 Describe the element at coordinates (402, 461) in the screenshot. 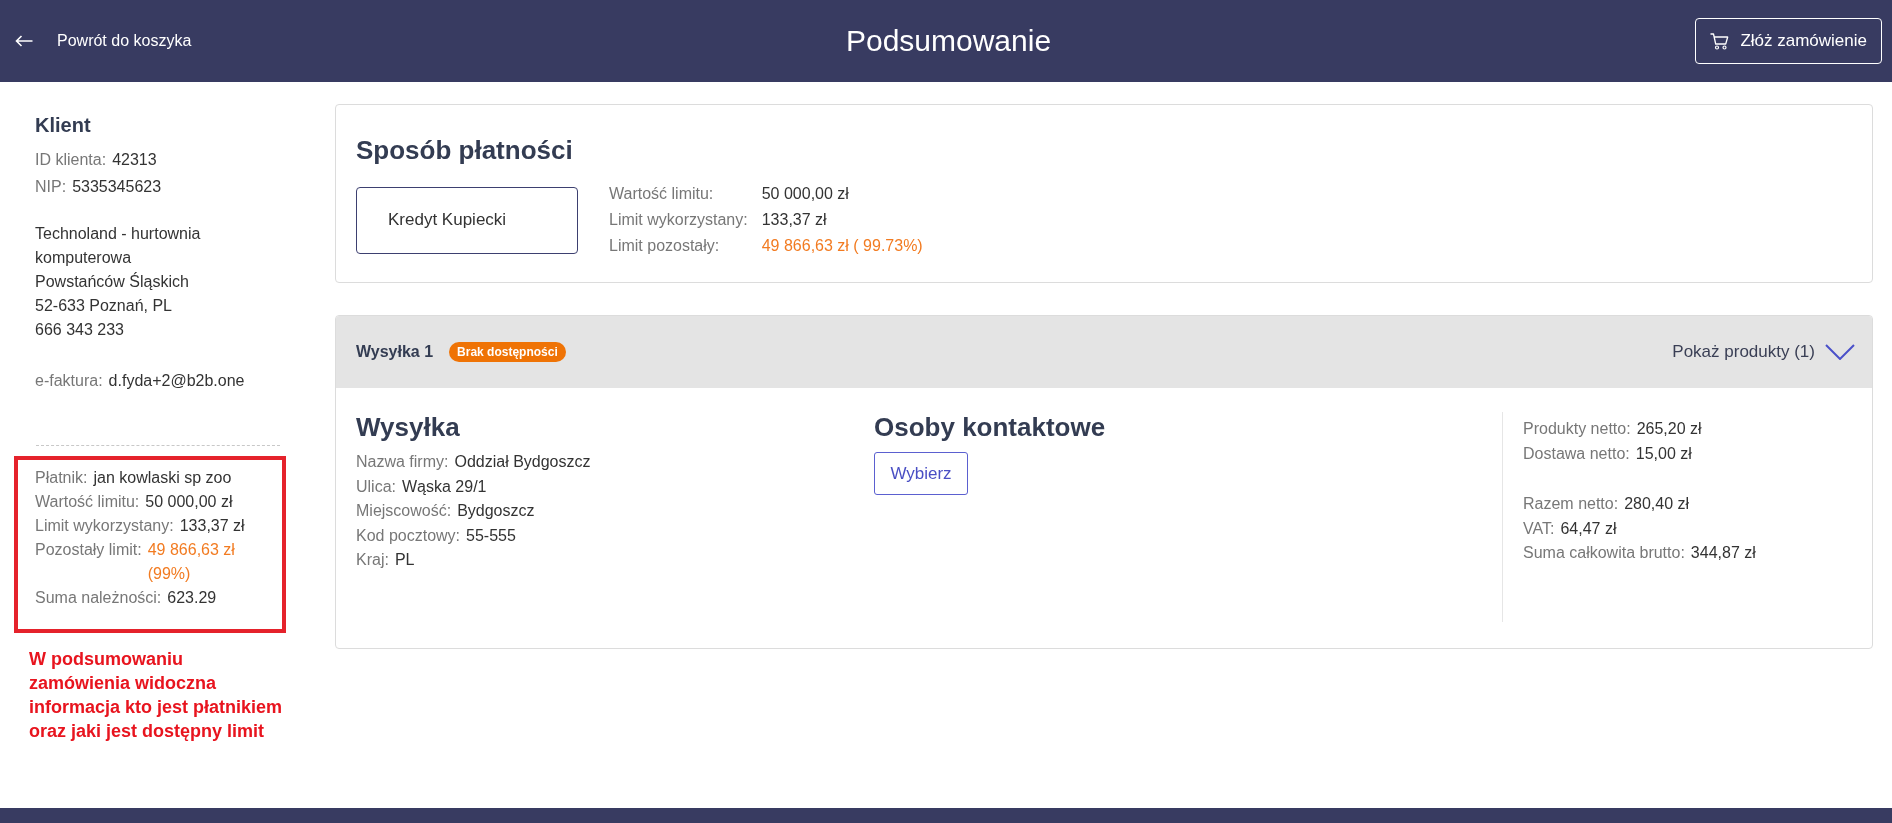

I see `field-label: Nazwa firmy:` at that location.